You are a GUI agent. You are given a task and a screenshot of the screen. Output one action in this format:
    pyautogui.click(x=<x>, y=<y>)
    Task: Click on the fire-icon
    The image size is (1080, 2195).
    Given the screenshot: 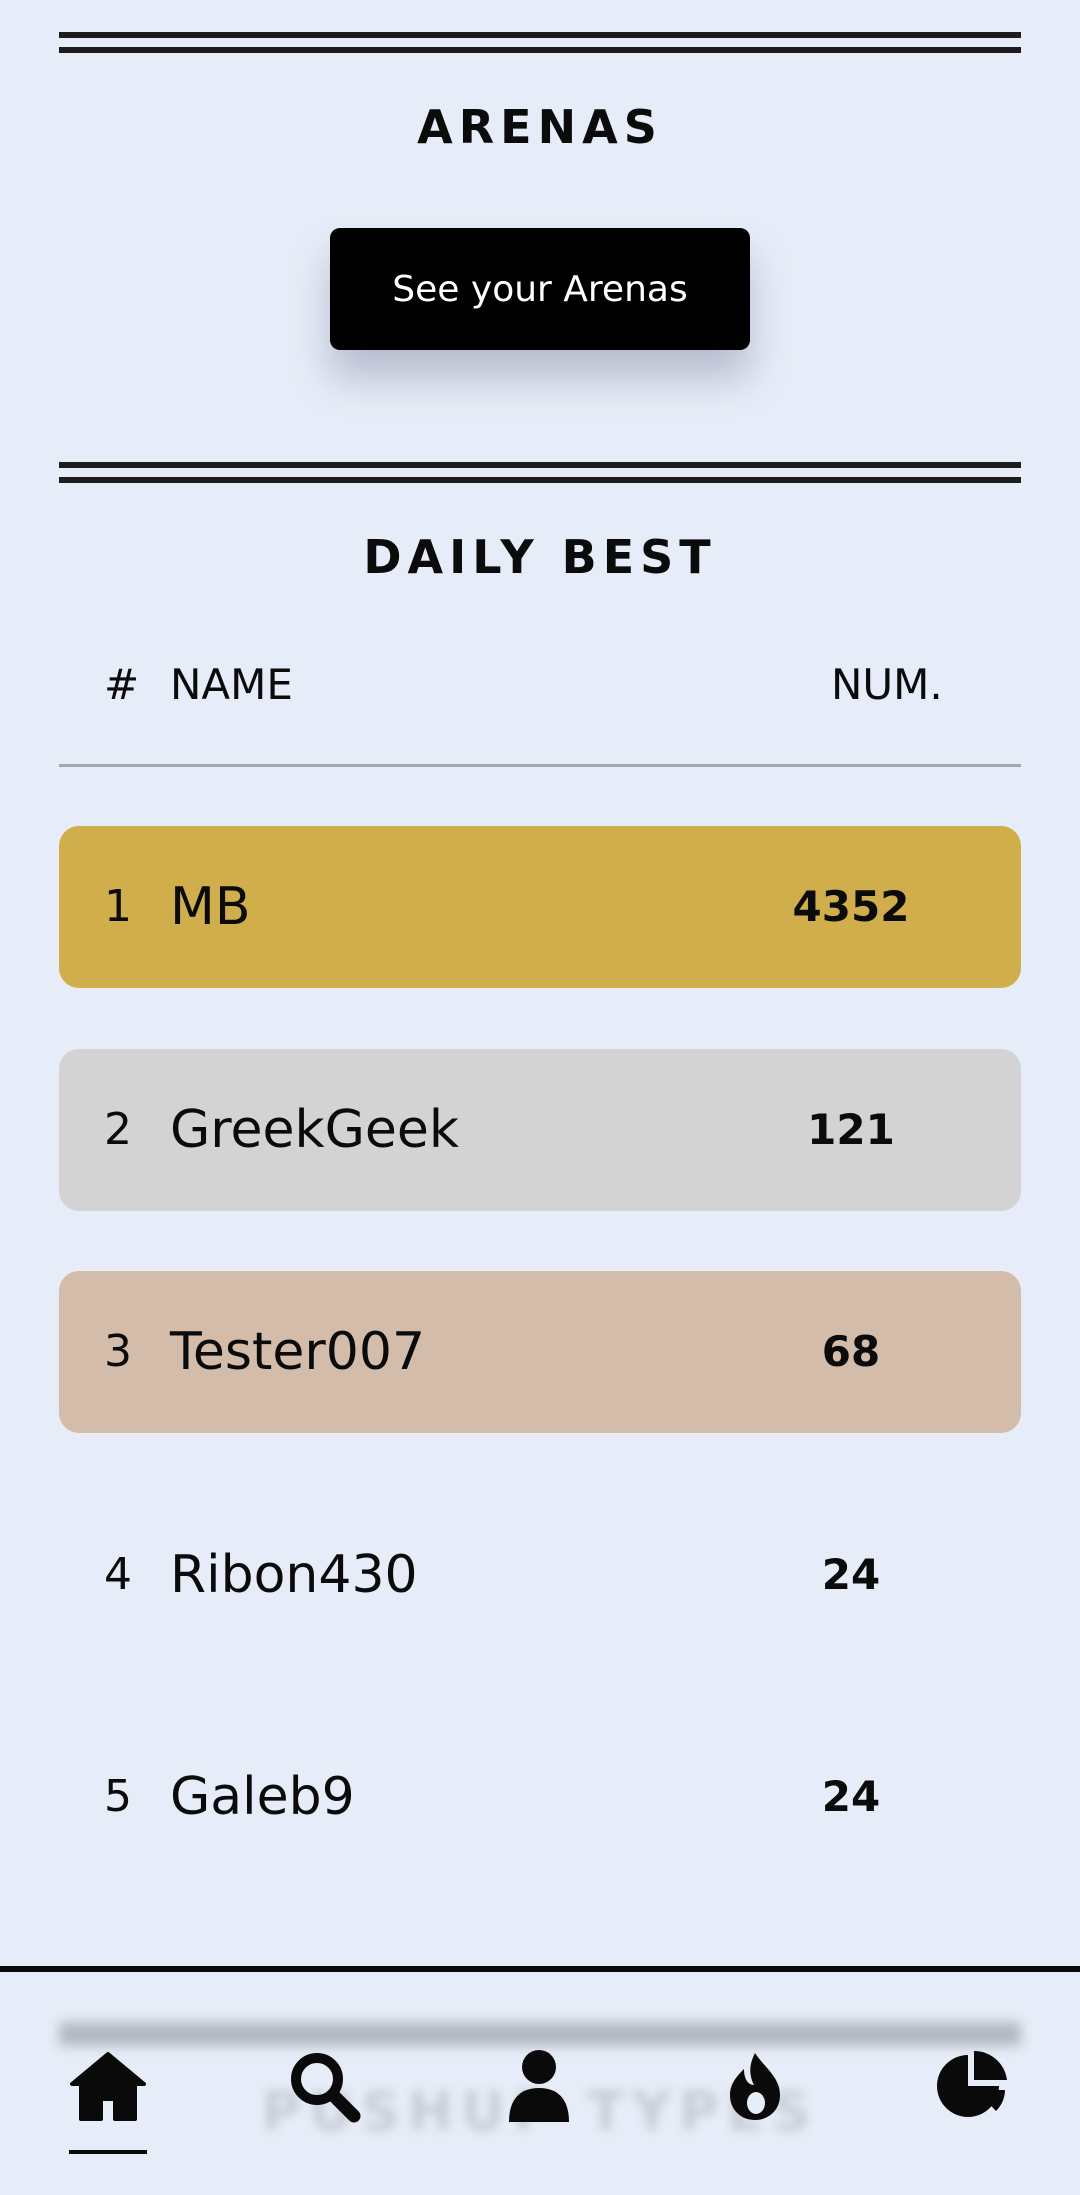 What is the action you would take?
    pyautogui.click(x=755, y=2086)
    